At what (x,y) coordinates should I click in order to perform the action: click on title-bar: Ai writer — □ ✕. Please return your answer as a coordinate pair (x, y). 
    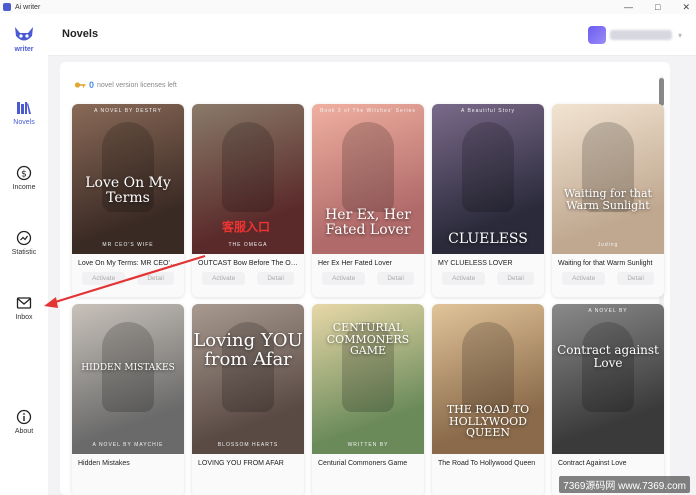
    Looking at the image, I should click on (348, 7).